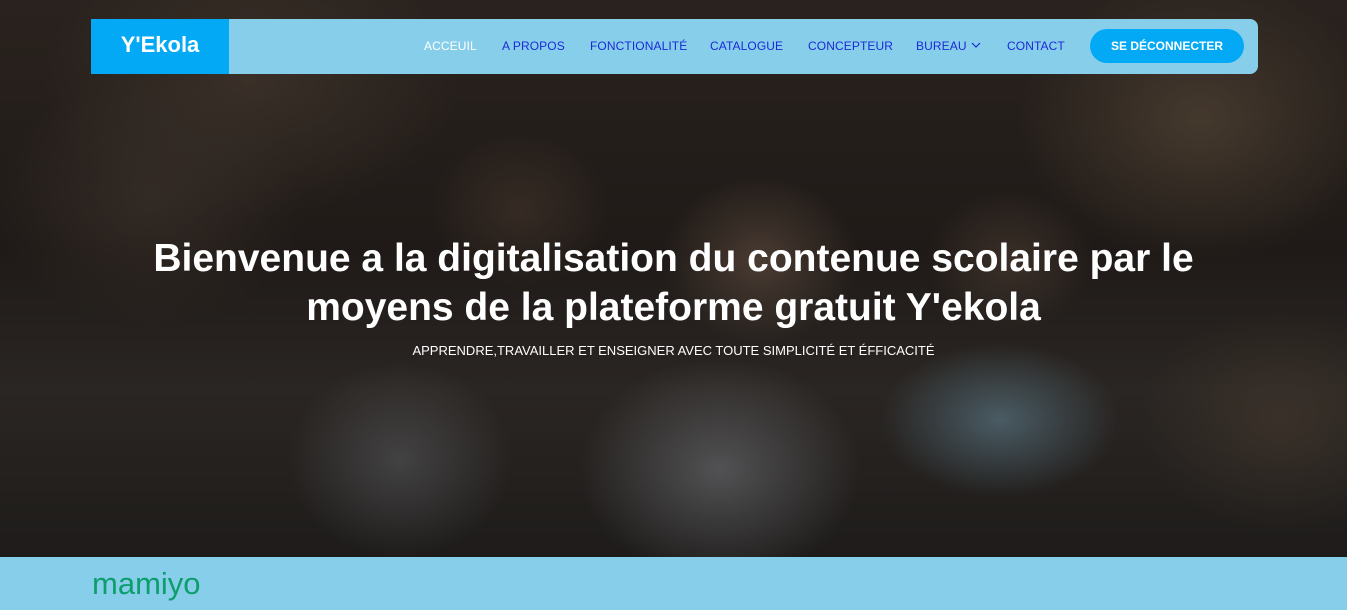 This screenshot has height=610, width=1347. Describe the element at coordinates (160, 46) in the screenshot. I see `brand-logo: Y'Ekola` at that location.